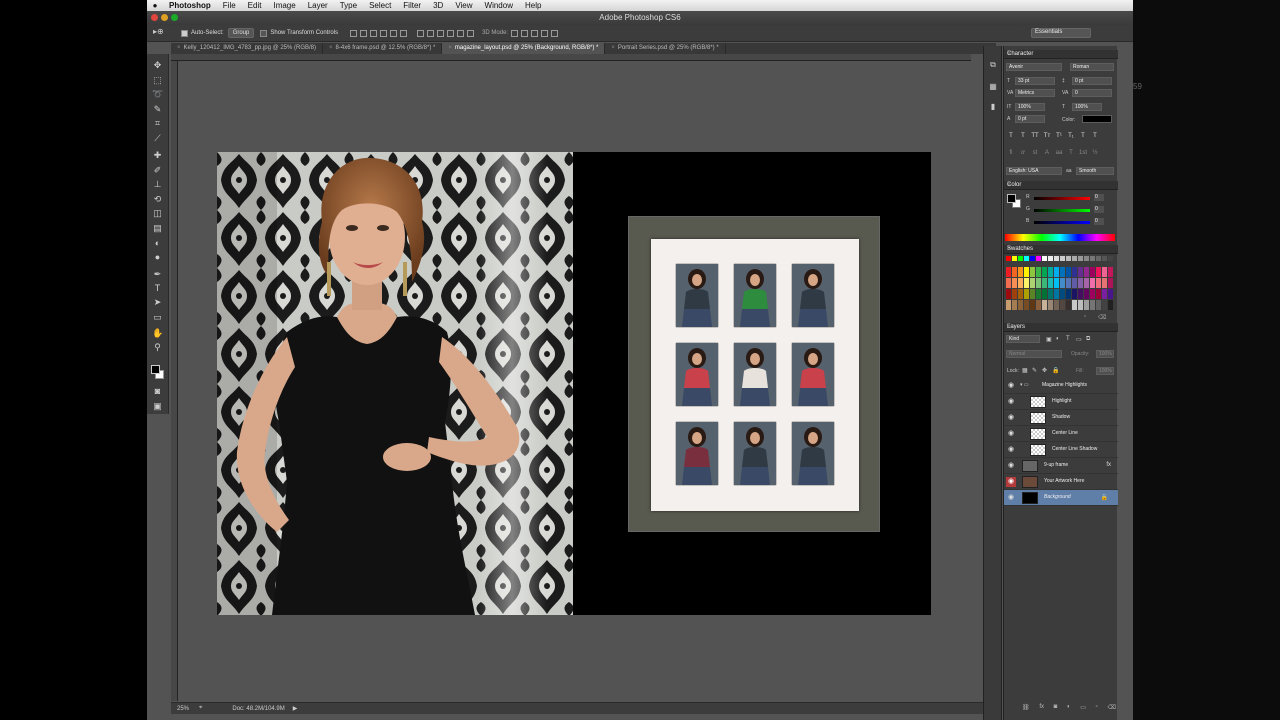 The image size is (1280, 720). I want to click on strikethrough-icon: T, so click(1095, 137).